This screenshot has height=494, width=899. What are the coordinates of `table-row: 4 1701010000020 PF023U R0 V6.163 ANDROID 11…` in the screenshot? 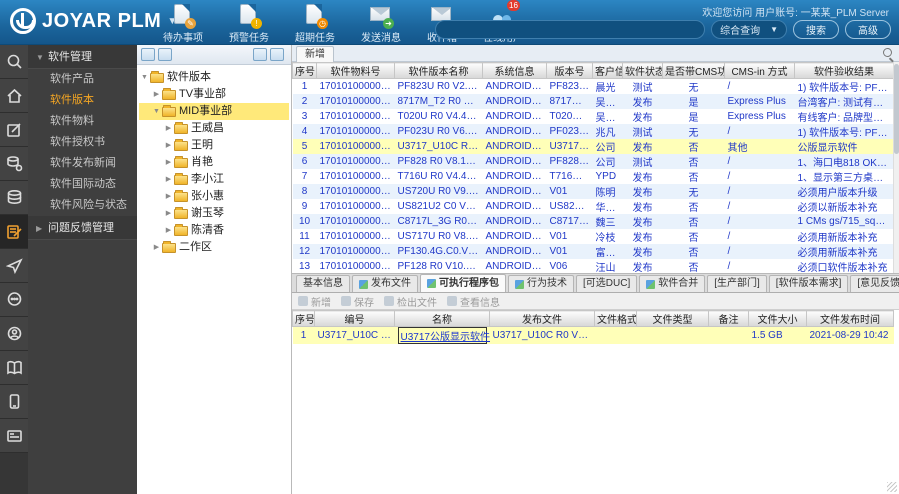 It's located at (592, 131).